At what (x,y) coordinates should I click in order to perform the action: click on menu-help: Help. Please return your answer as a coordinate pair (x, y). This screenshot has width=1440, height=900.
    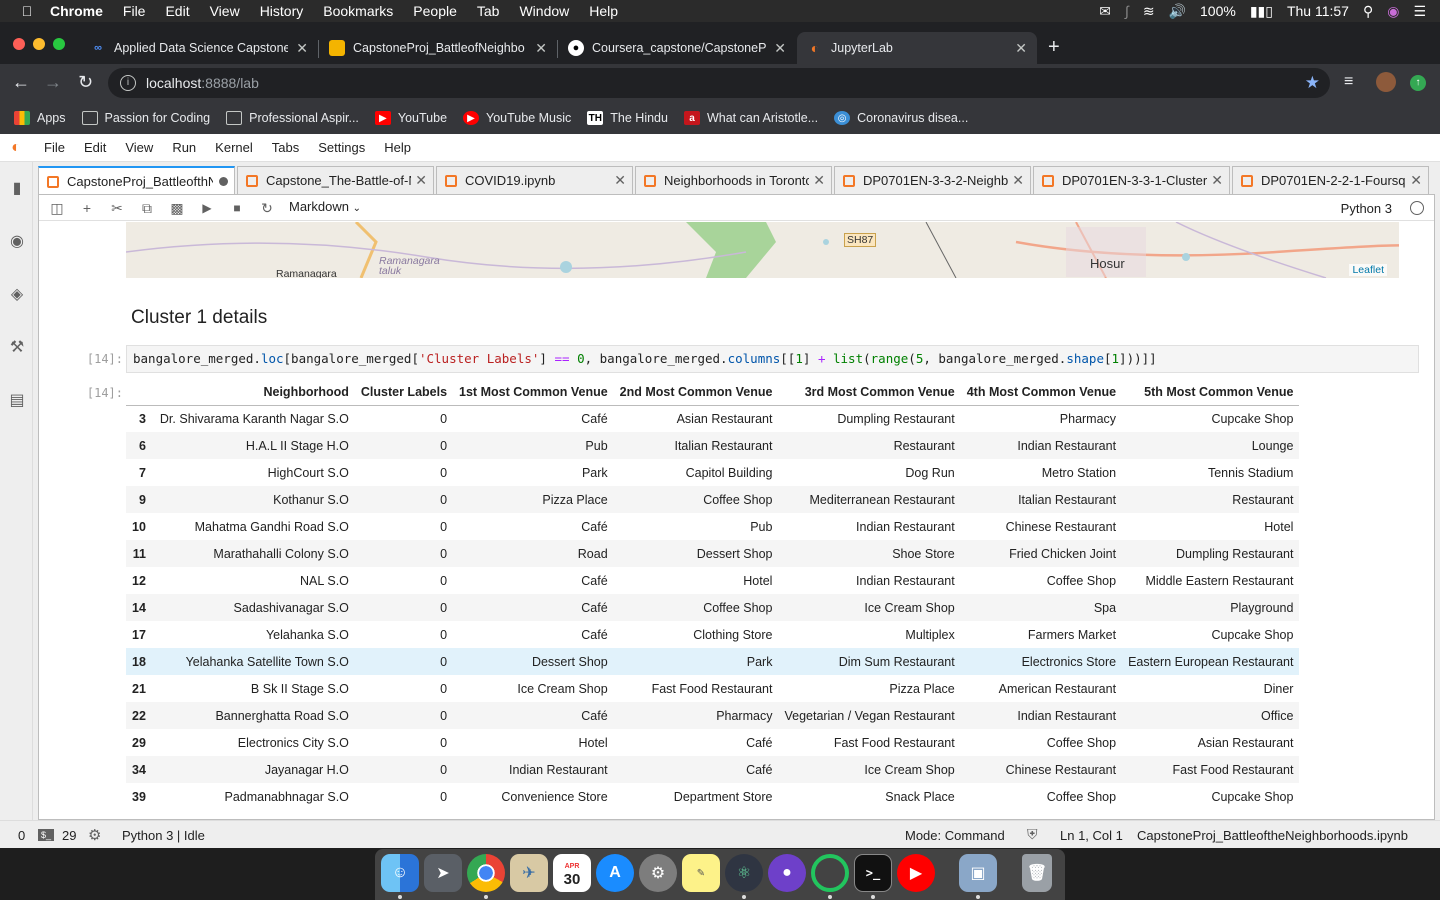
    Looking at the image, I should click on (603, 11).